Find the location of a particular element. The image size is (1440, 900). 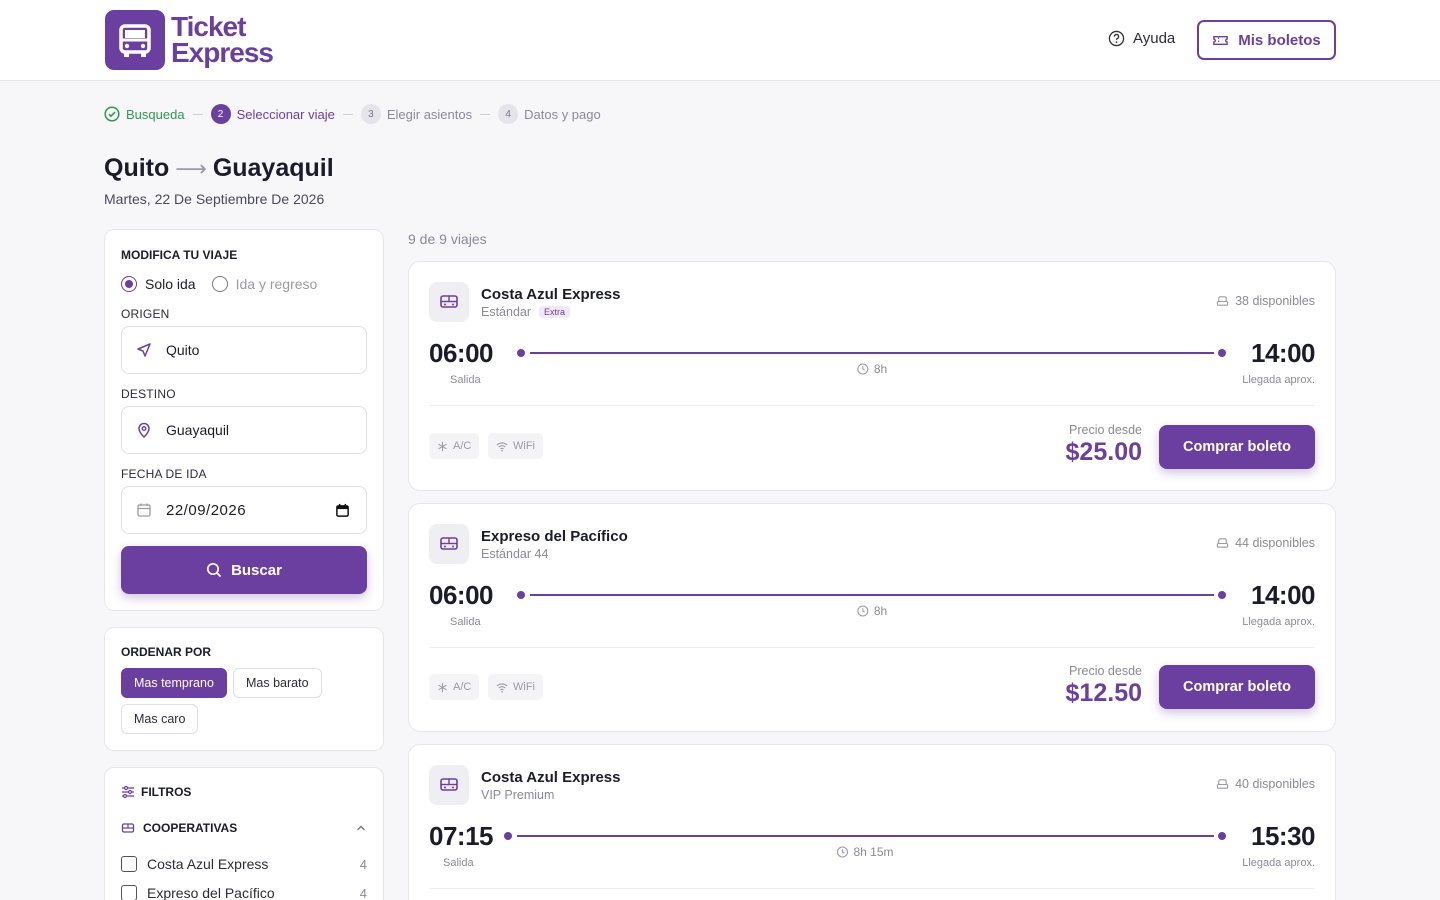

search-button: Buscar is located at coordinates (244, 570).